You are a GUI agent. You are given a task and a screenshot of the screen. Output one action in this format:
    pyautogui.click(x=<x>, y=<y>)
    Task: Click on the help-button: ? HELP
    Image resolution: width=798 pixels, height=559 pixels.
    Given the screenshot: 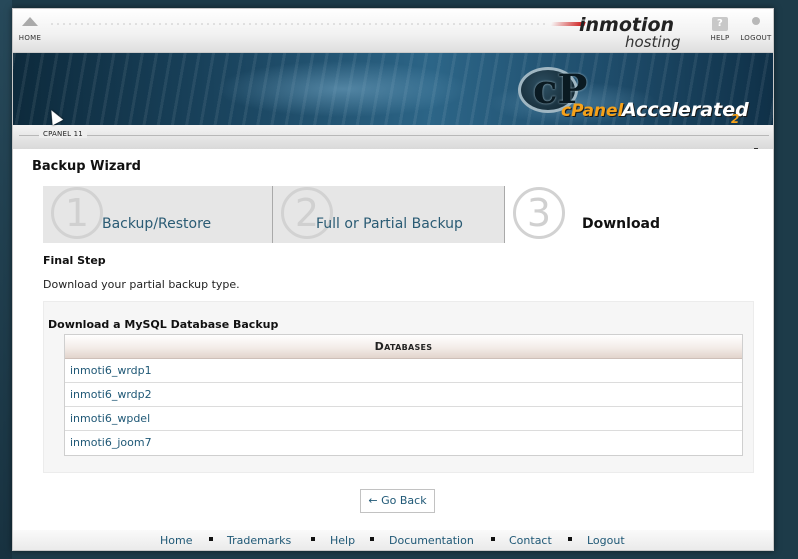 What is the action you would take?
    pyautogui.click(x=720, y=29)
    